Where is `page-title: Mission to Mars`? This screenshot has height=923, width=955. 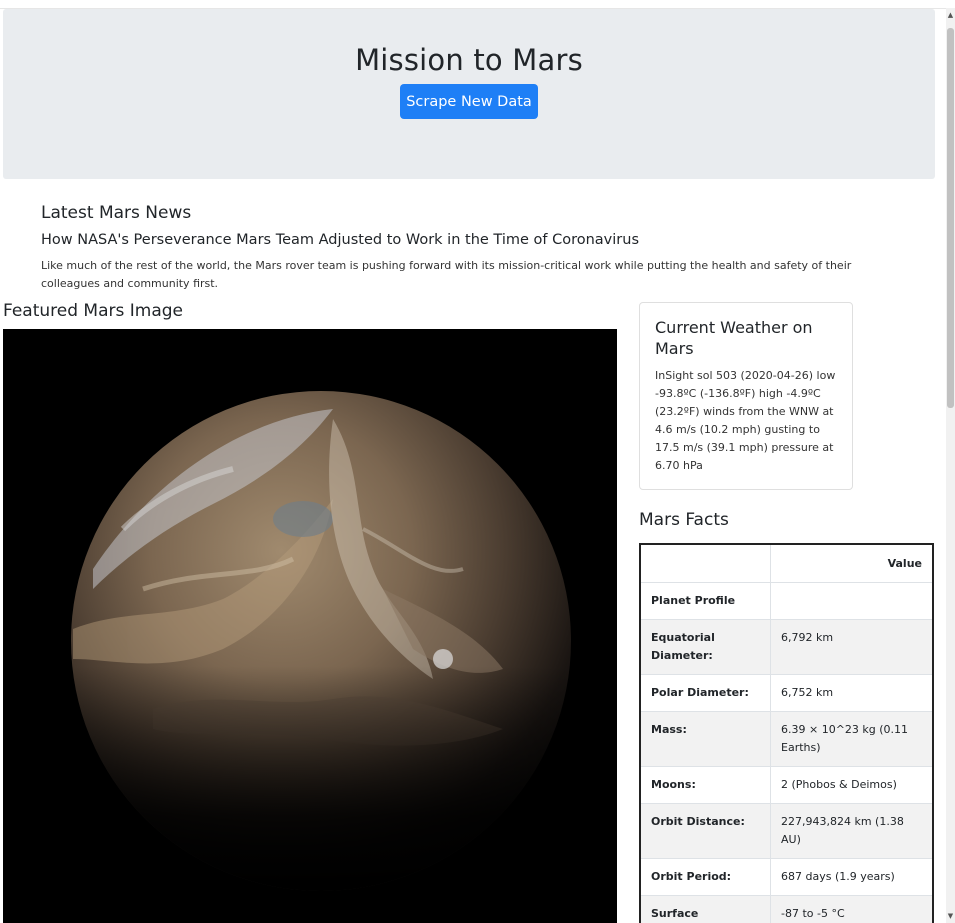
page-title: Mission to Mars is located at coordinates (469, 60).